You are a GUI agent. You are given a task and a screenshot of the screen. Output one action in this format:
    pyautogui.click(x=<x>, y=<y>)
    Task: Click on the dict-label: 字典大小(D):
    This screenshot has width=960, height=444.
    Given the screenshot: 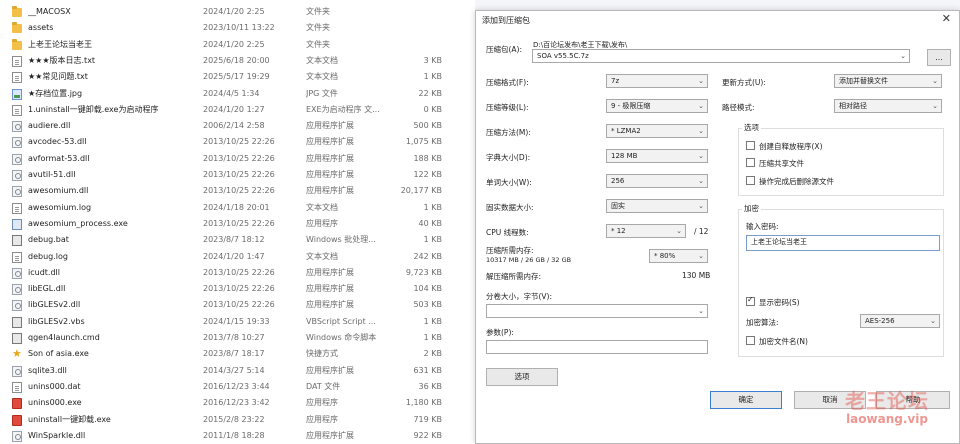 What is the action you would take?
    pyautogui.click(x=508, y=157)
    